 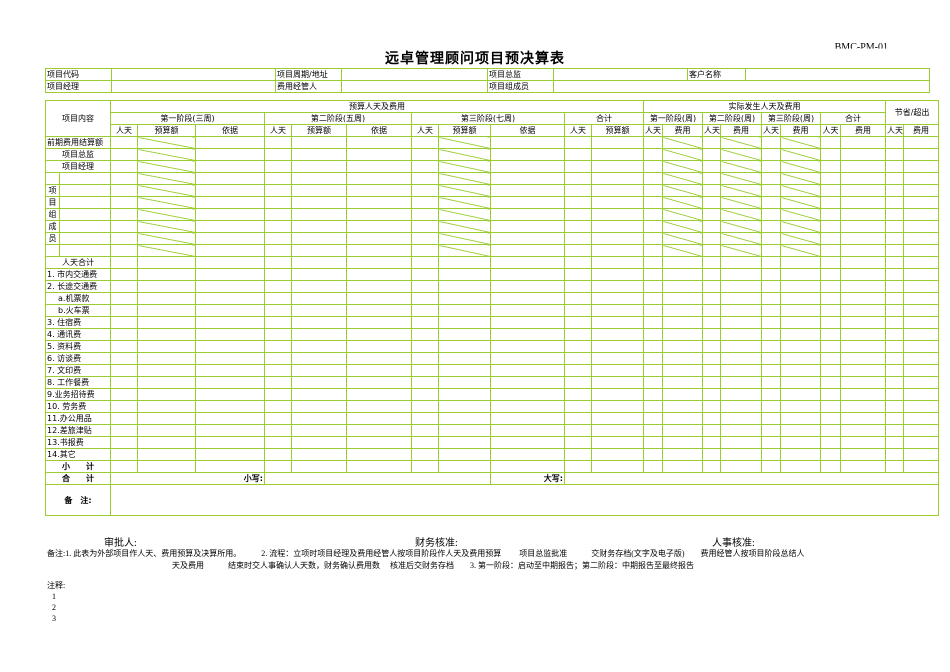 I want to click on value-cost-manager, so click(x=414, y=86).